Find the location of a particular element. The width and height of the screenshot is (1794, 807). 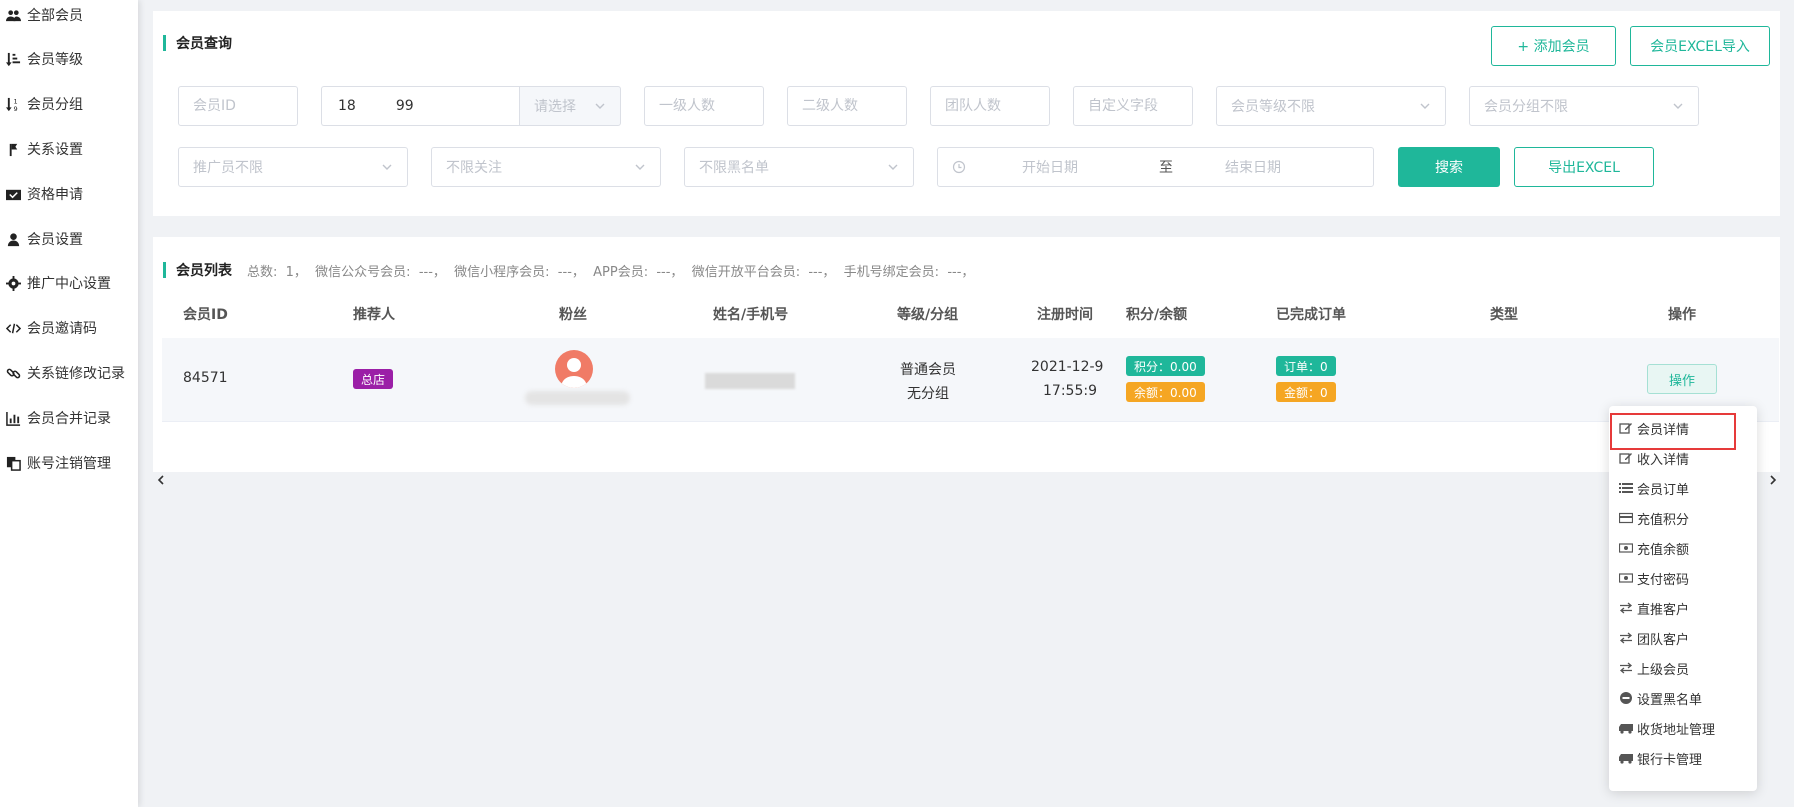

highlight-box is located at coordinates (1673, 431).